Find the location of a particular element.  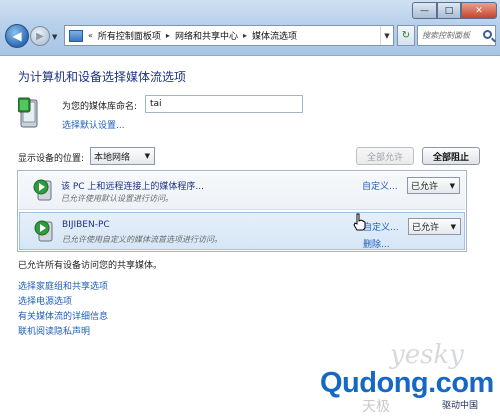

device-location-label: 显示设备的位置: is located at coordinates (51, 159).